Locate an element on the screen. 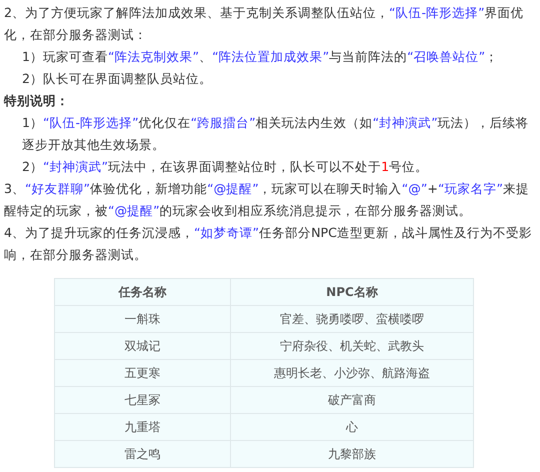 This screenshot has width=540, height=472. table-cell: 心 is located at coordinates (352, 427).